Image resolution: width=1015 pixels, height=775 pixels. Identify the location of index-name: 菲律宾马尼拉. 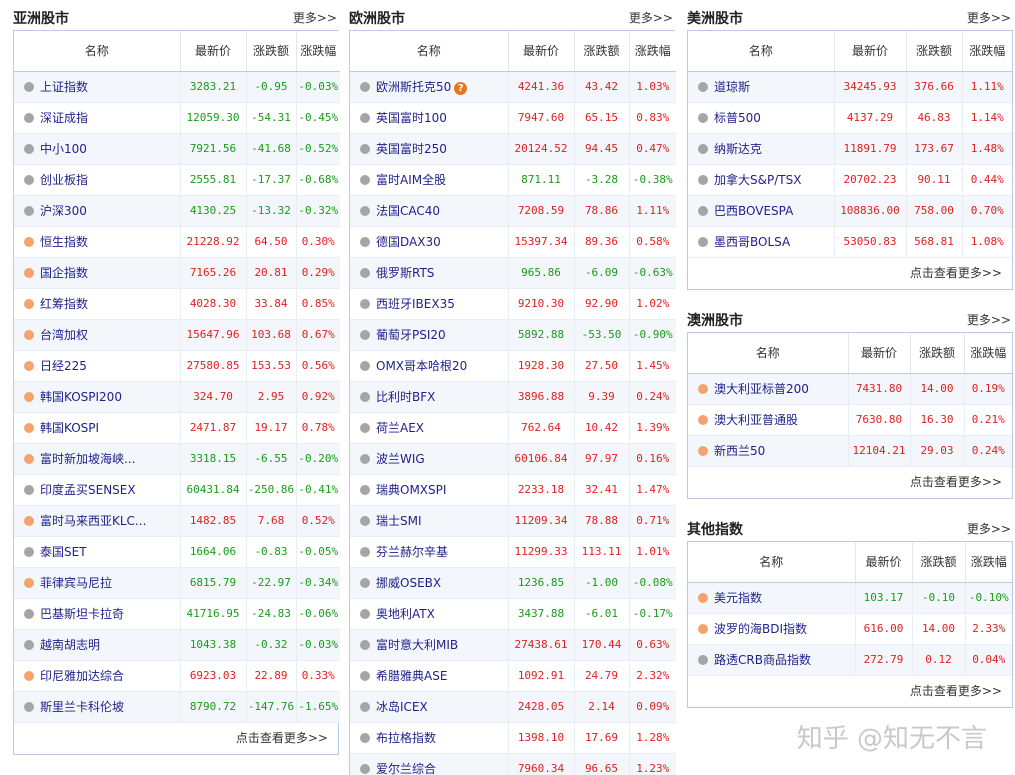
(76, 583).